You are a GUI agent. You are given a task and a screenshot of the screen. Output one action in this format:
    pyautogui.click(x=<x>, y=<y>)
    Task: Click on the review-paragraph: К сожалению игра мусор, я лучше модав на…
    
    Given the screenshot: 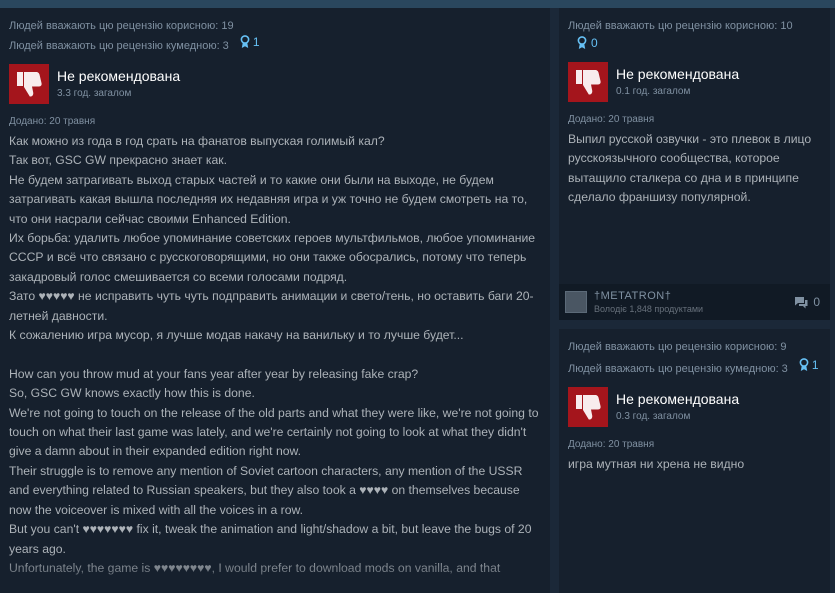 What is the action you would take?
    pyautogui.click(x=236, y=335)
    